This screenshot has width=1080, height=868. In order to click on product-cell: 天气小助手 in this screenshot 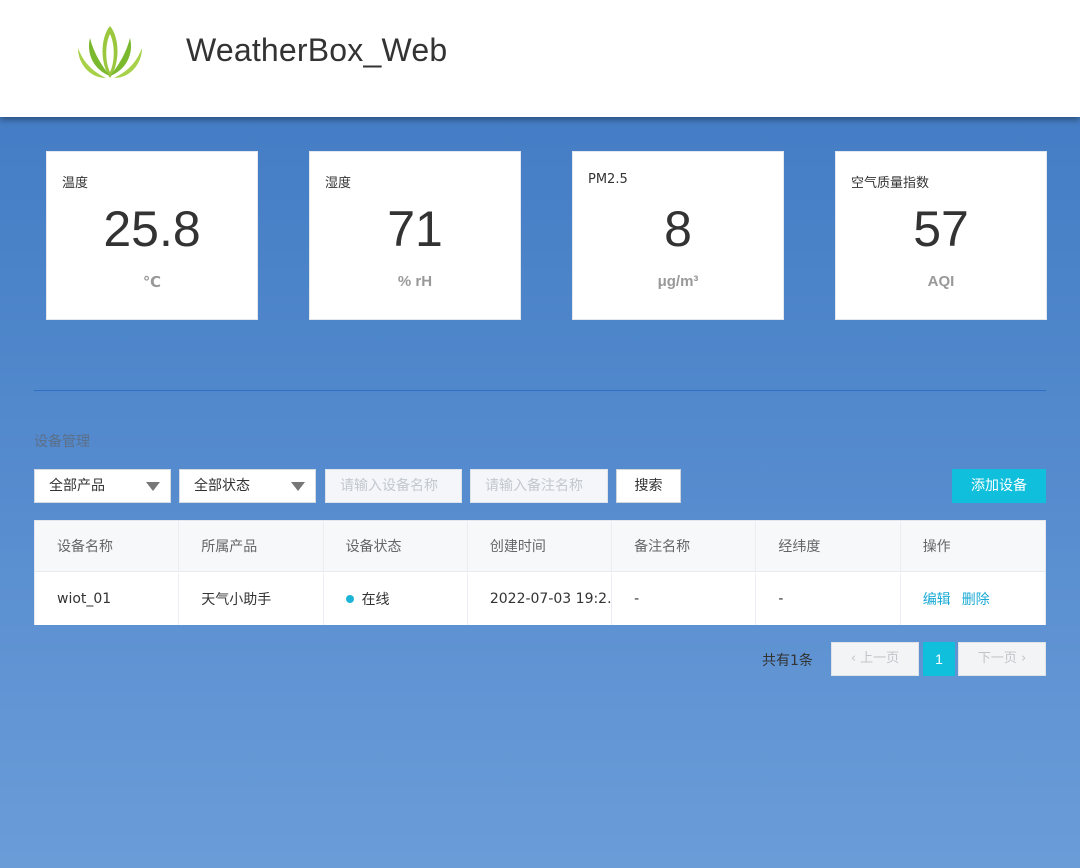, I will do `click(251, 599)`.